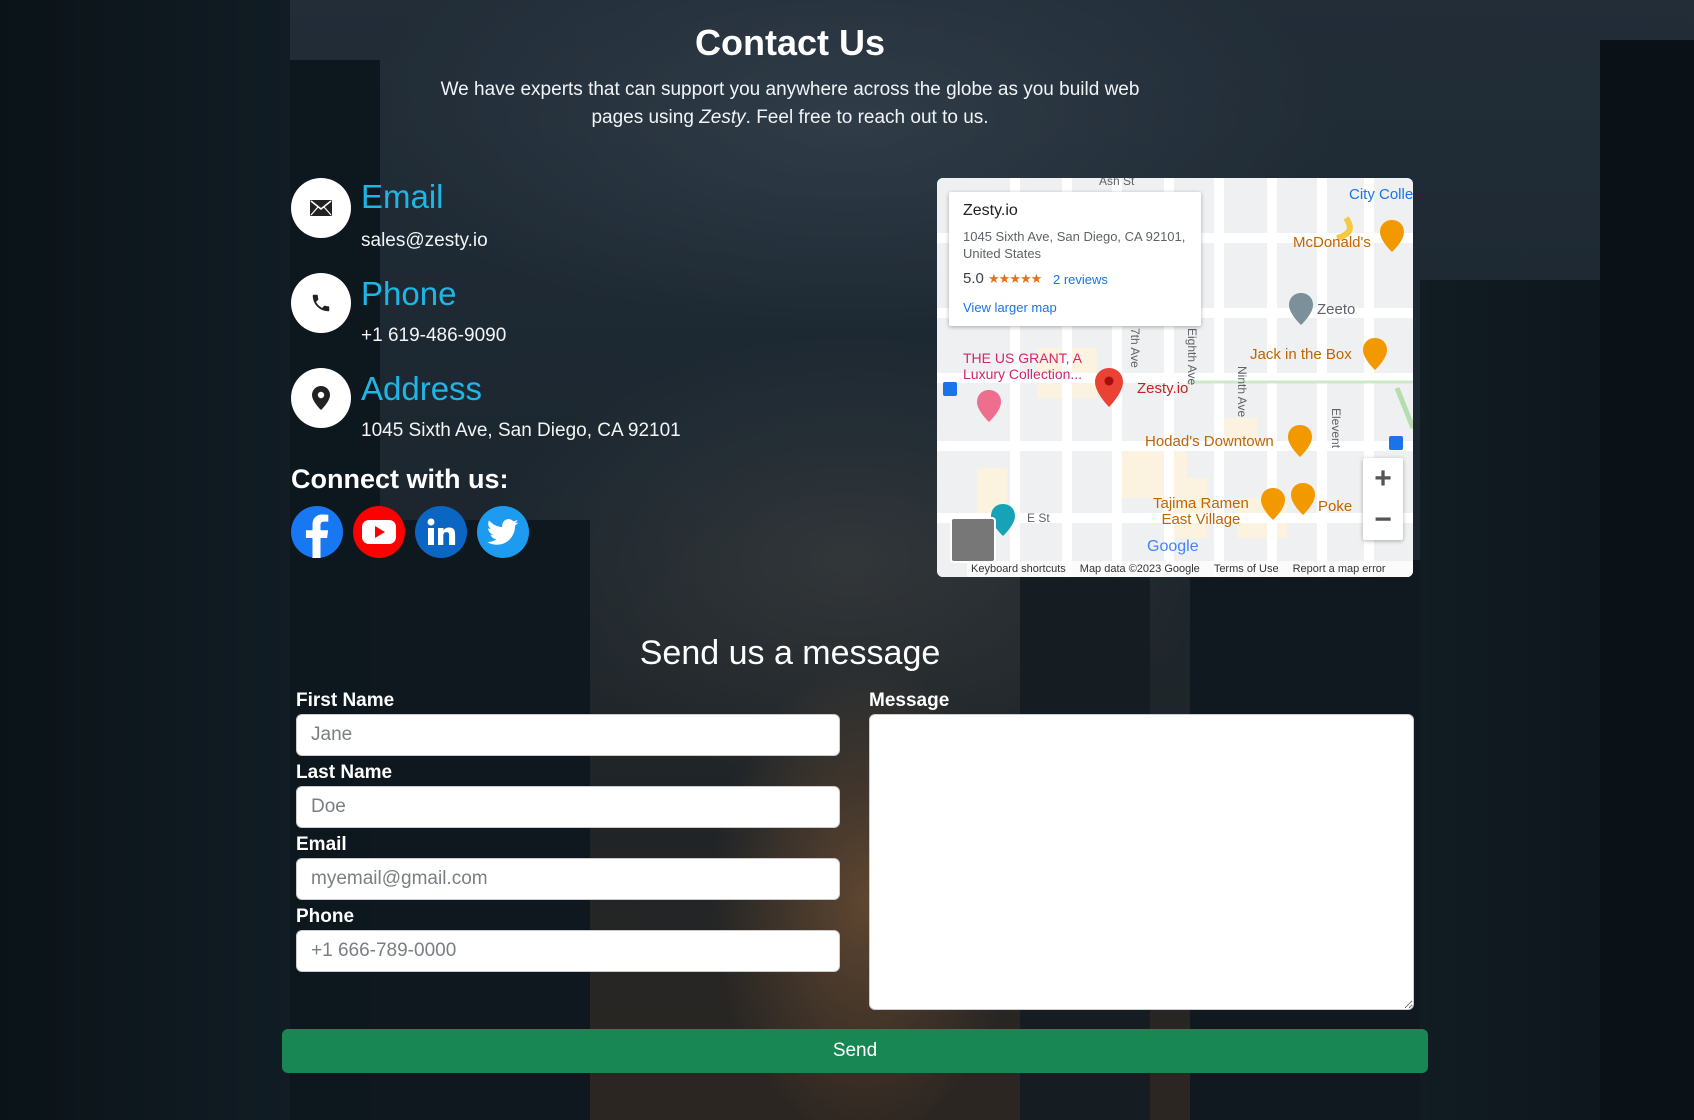 The image size is (1694, 1120). I want to click on send-button: Send, so click(855, 1051).